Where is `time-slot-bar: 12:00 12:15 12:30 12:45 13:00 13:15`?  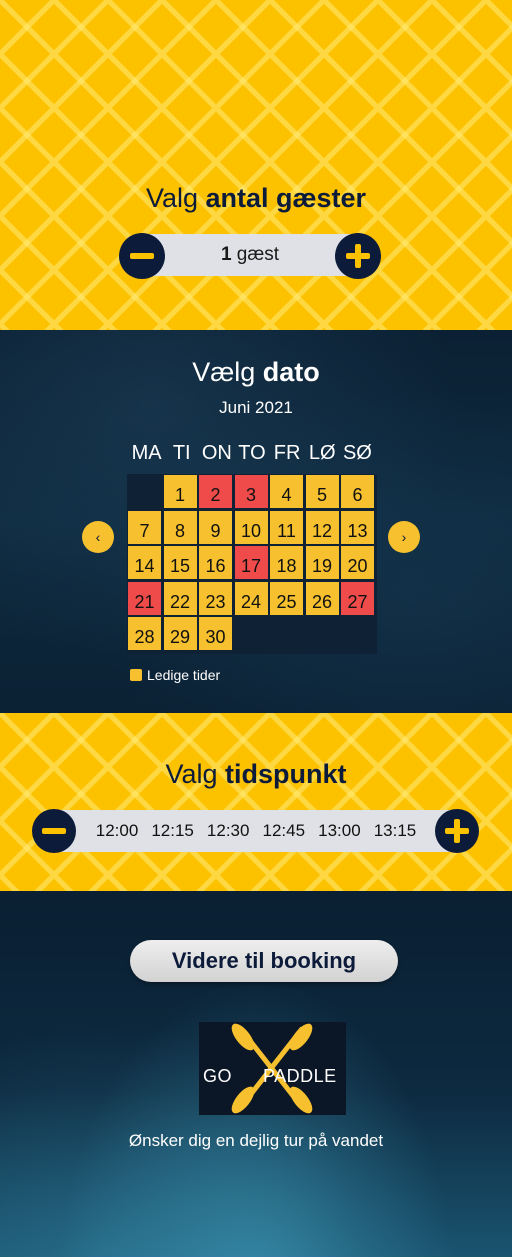 time-slot-bar: 12:00 12:15 12:30 12:45 13:00 13:15 is located at coordinates (256, 831).